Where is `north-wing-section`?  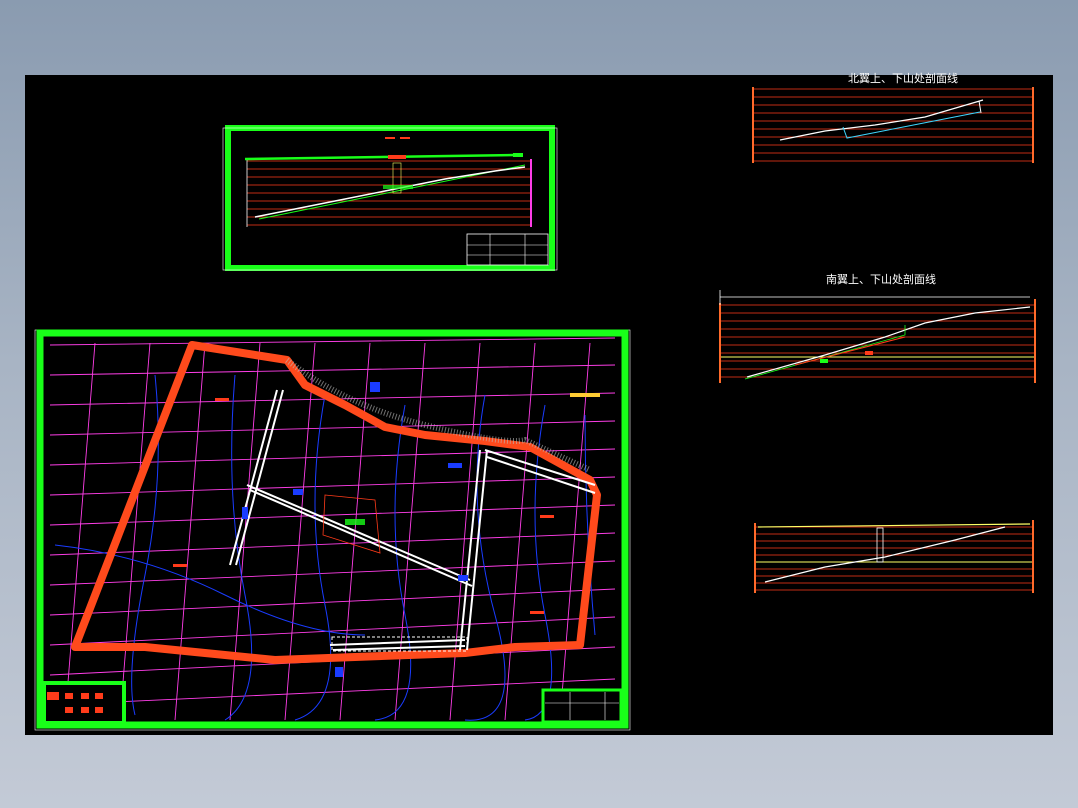 north-wing-section is located at coordinates (893, 125).